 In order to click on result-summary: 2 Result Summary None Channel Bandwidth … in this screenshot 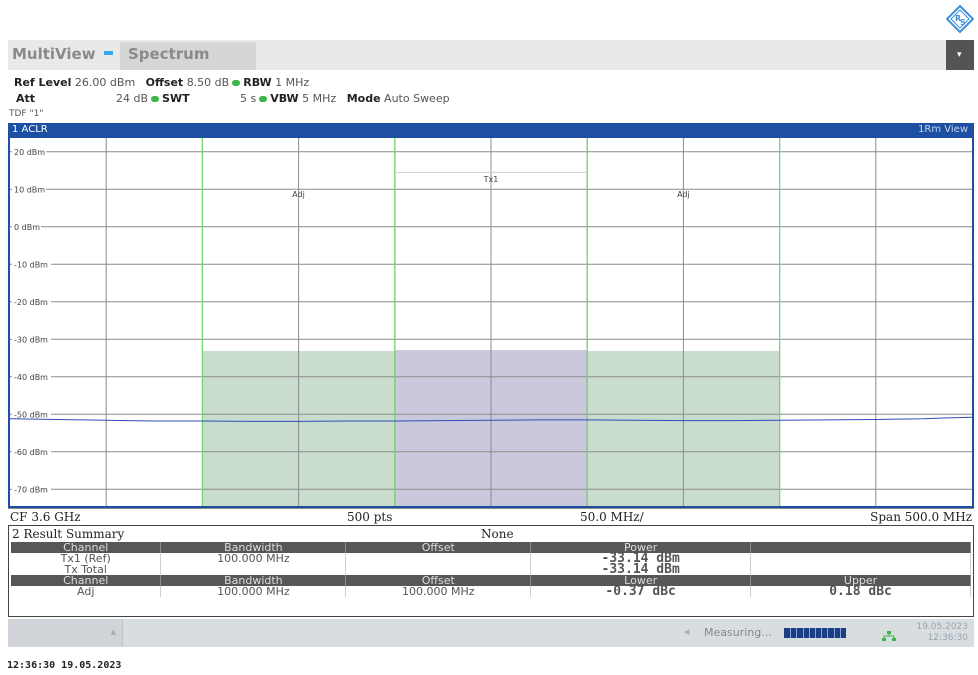, I will do `click(491, 571)`.